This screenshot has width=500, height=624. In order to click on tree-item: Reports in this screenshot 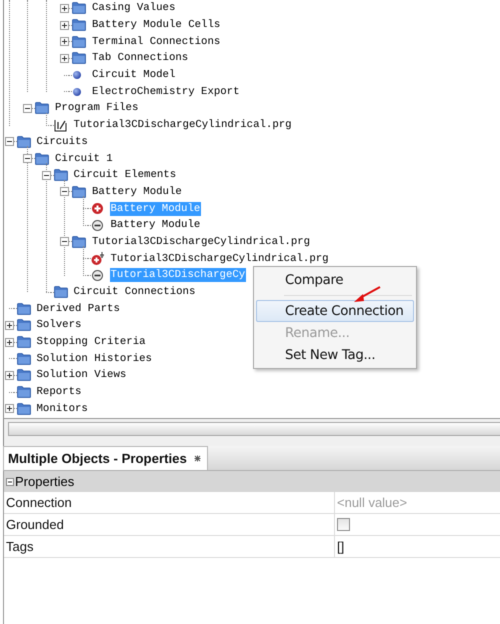, I will do `click(59, 392)`.